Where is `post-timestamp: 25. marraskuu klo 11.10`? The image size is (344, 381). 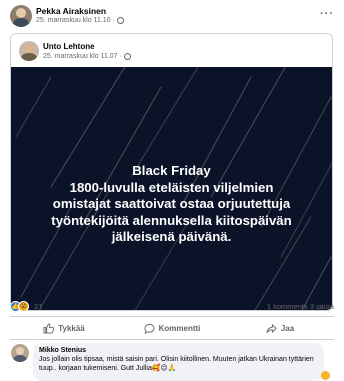
post-timestamp: 25. marraskuu klo 11.10 is located at coordinates (73, 20).